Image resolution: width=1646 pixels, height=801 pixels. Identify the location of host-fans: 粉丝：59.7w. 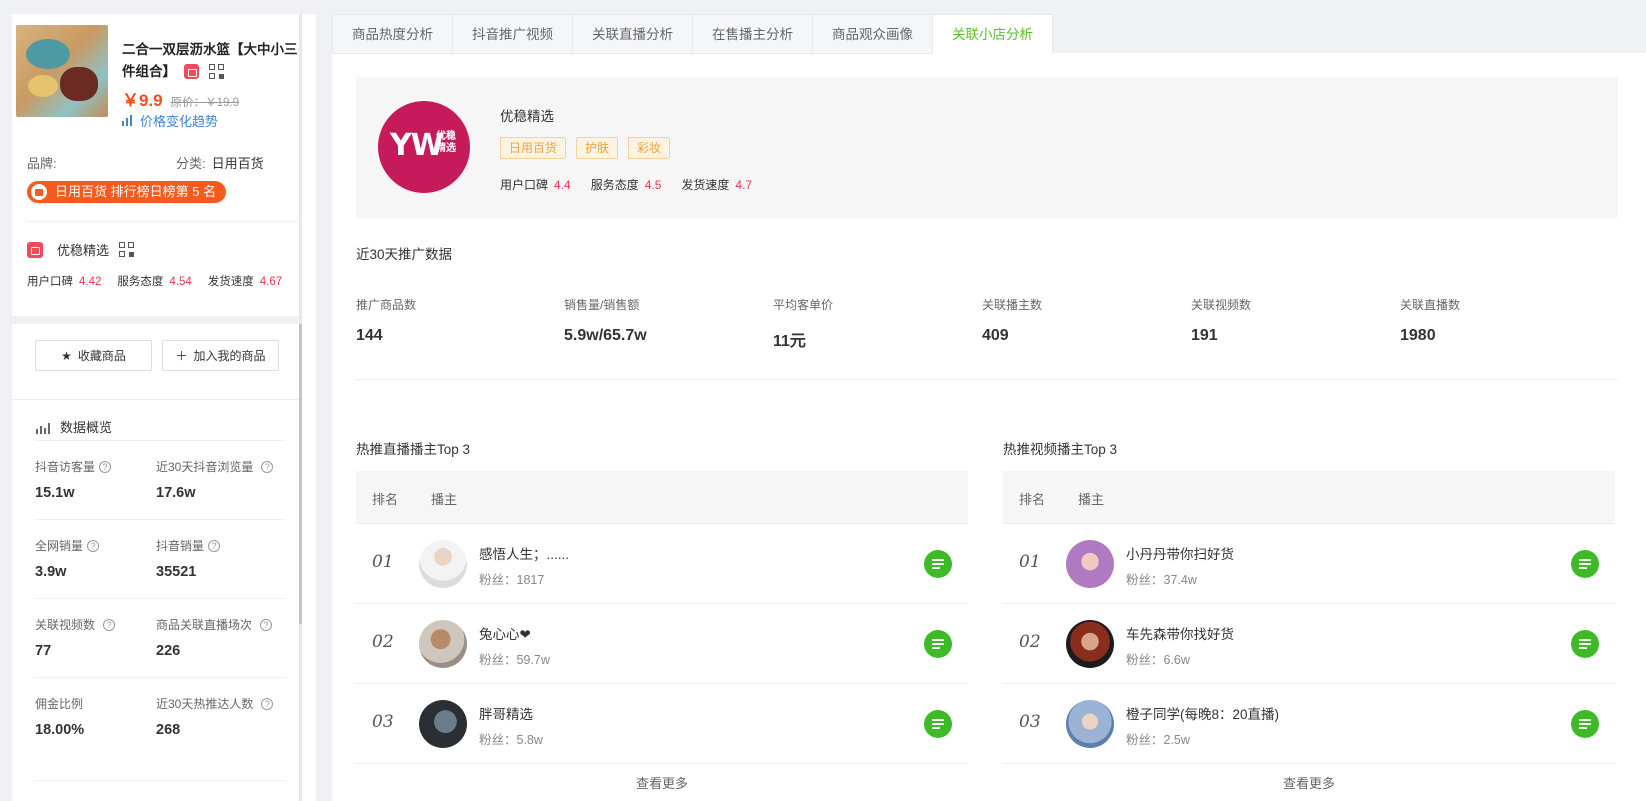
(514, 660).